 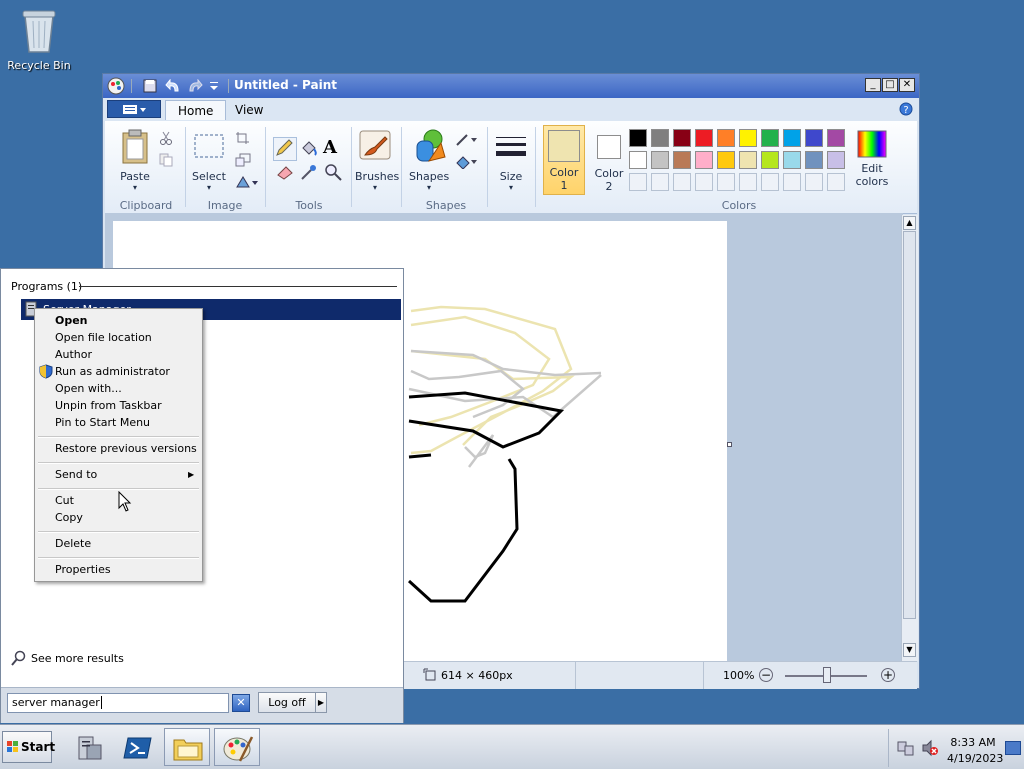 I want to click on scroll-thumb, so click(x=909, y=425).